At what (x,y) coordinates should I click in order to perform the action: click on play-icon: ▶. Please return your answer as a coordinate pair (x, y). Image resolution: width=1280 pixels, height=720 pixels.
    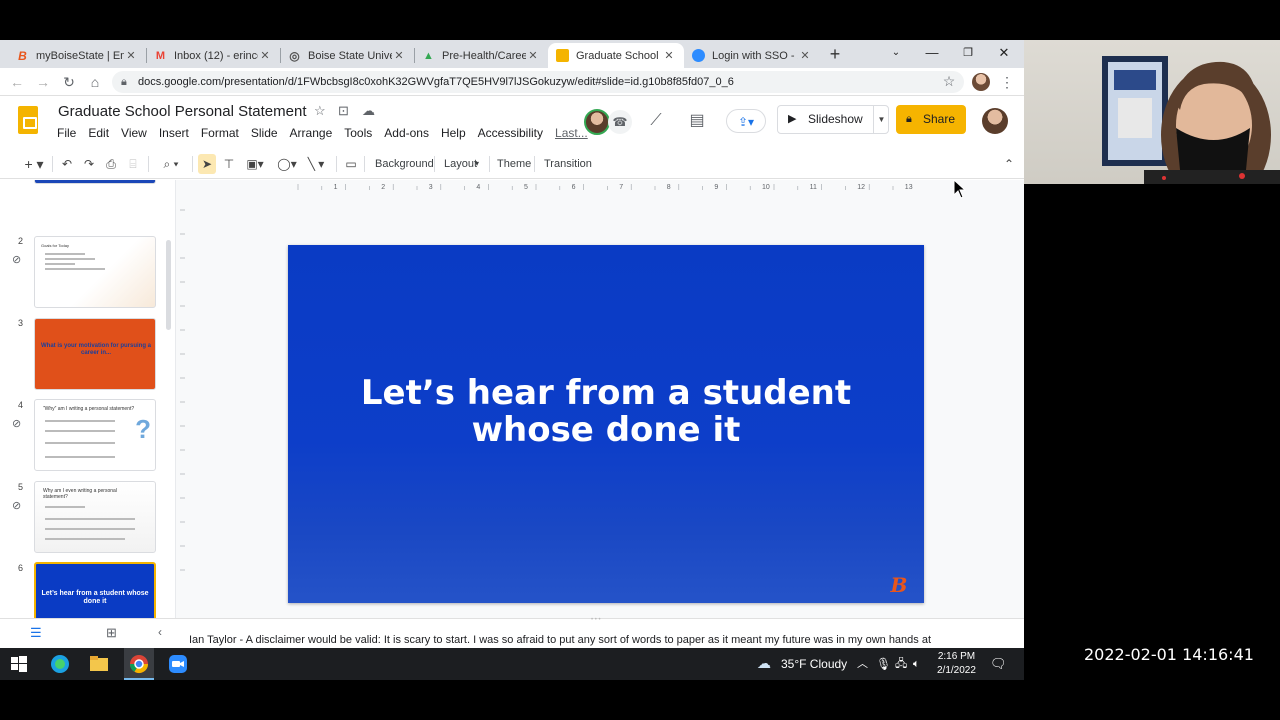
    Looking at the image, I should click on (792, 119).